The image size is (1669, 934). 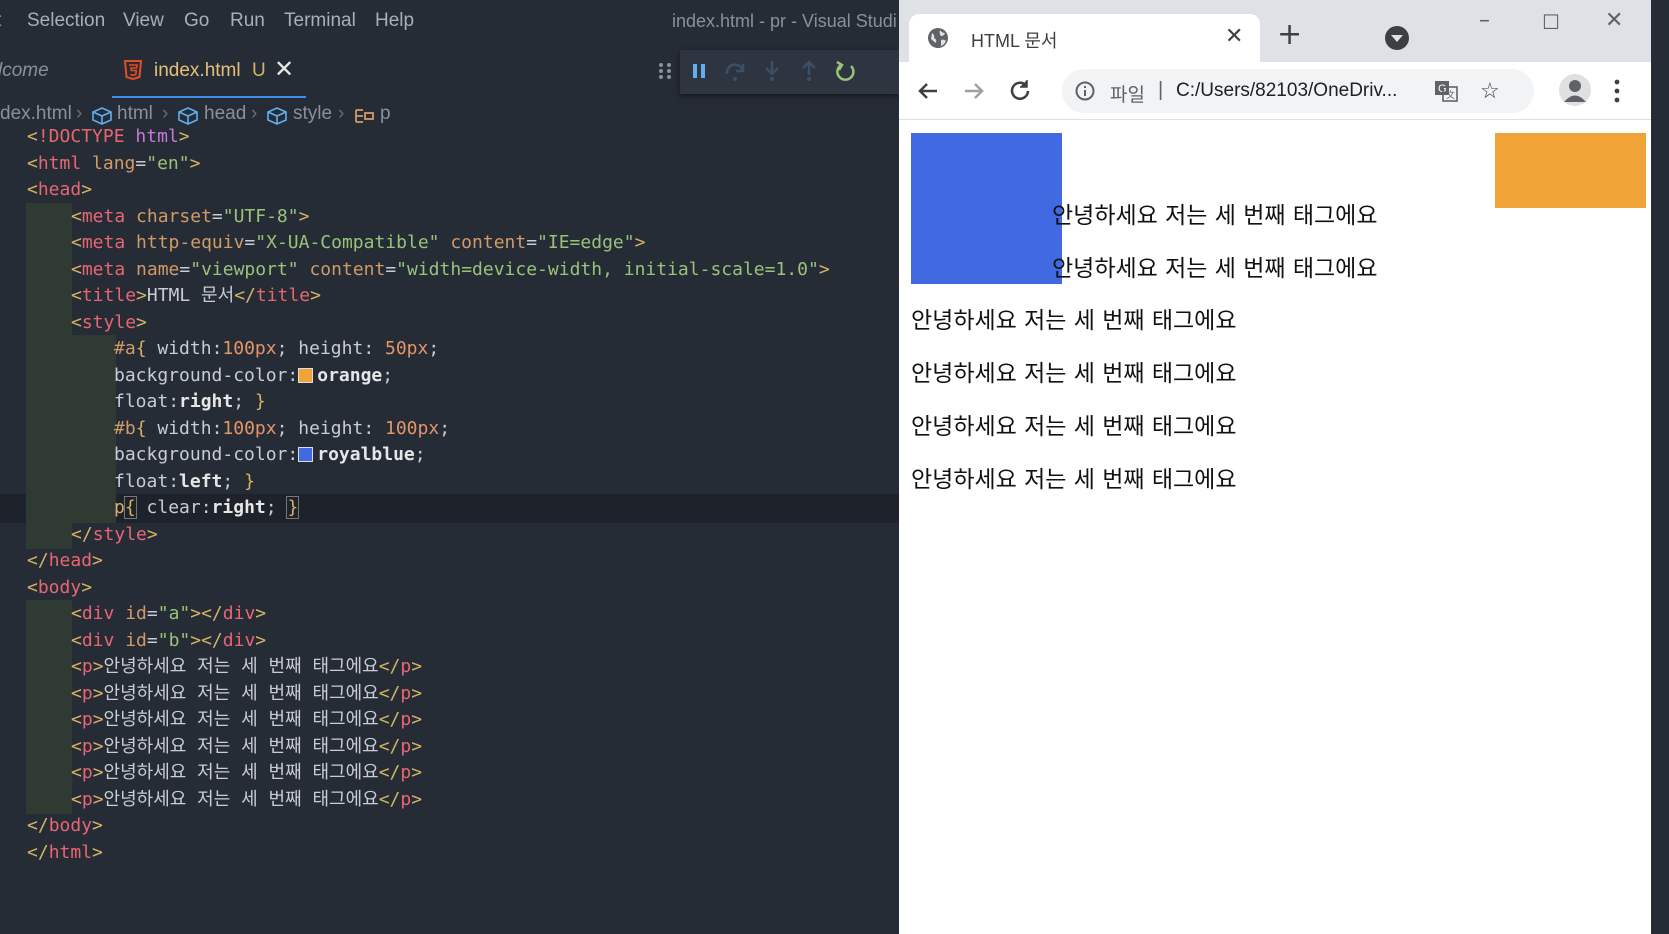 What do you see at coordinates (306, 375) in the screenshot?
I see `orange-color-swatch` at bounding box center [306, 375].